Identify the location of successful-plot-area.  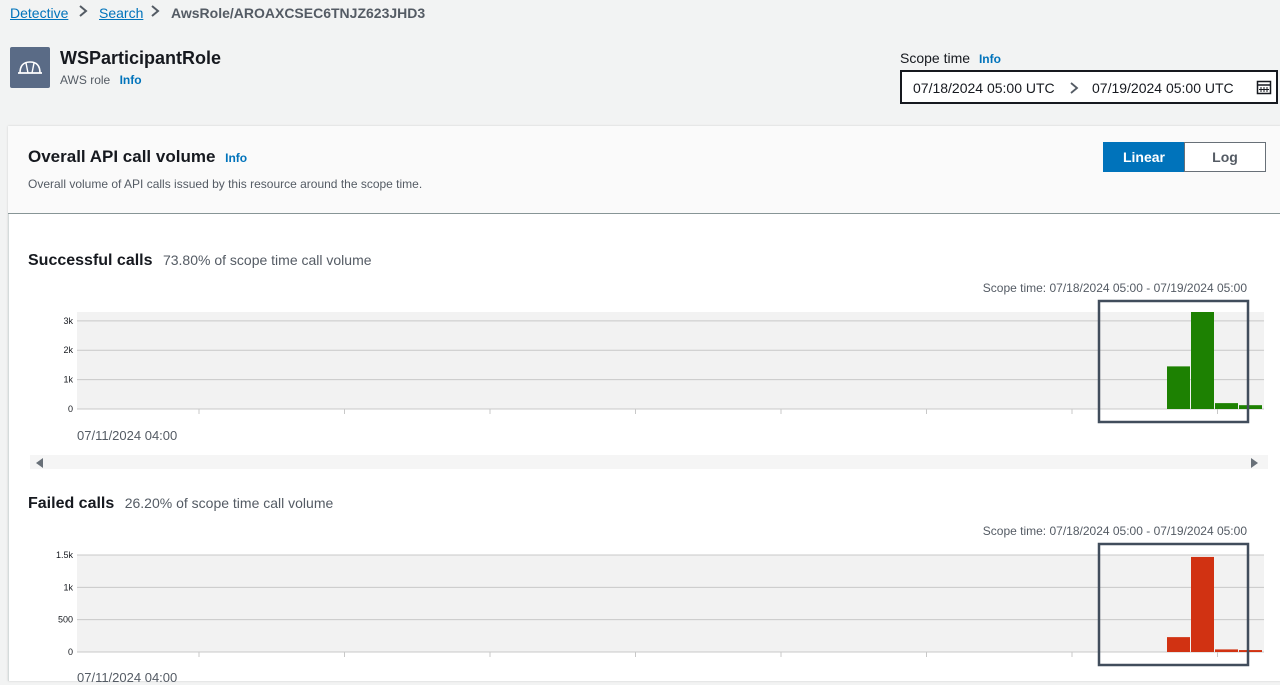
(670, 360).